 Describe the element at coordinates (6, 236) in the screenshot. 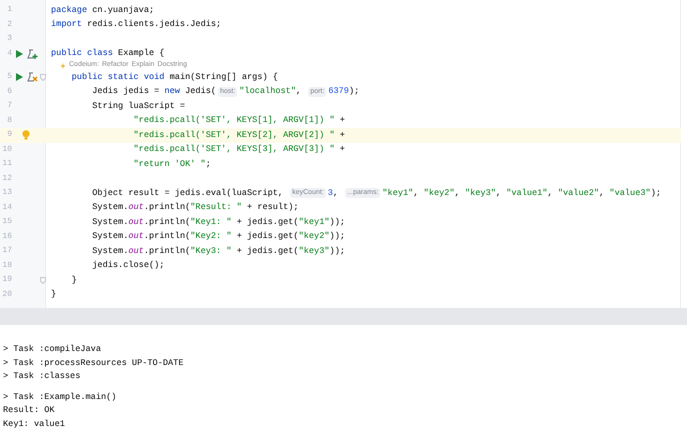

I see `line-number: 16` at that location.